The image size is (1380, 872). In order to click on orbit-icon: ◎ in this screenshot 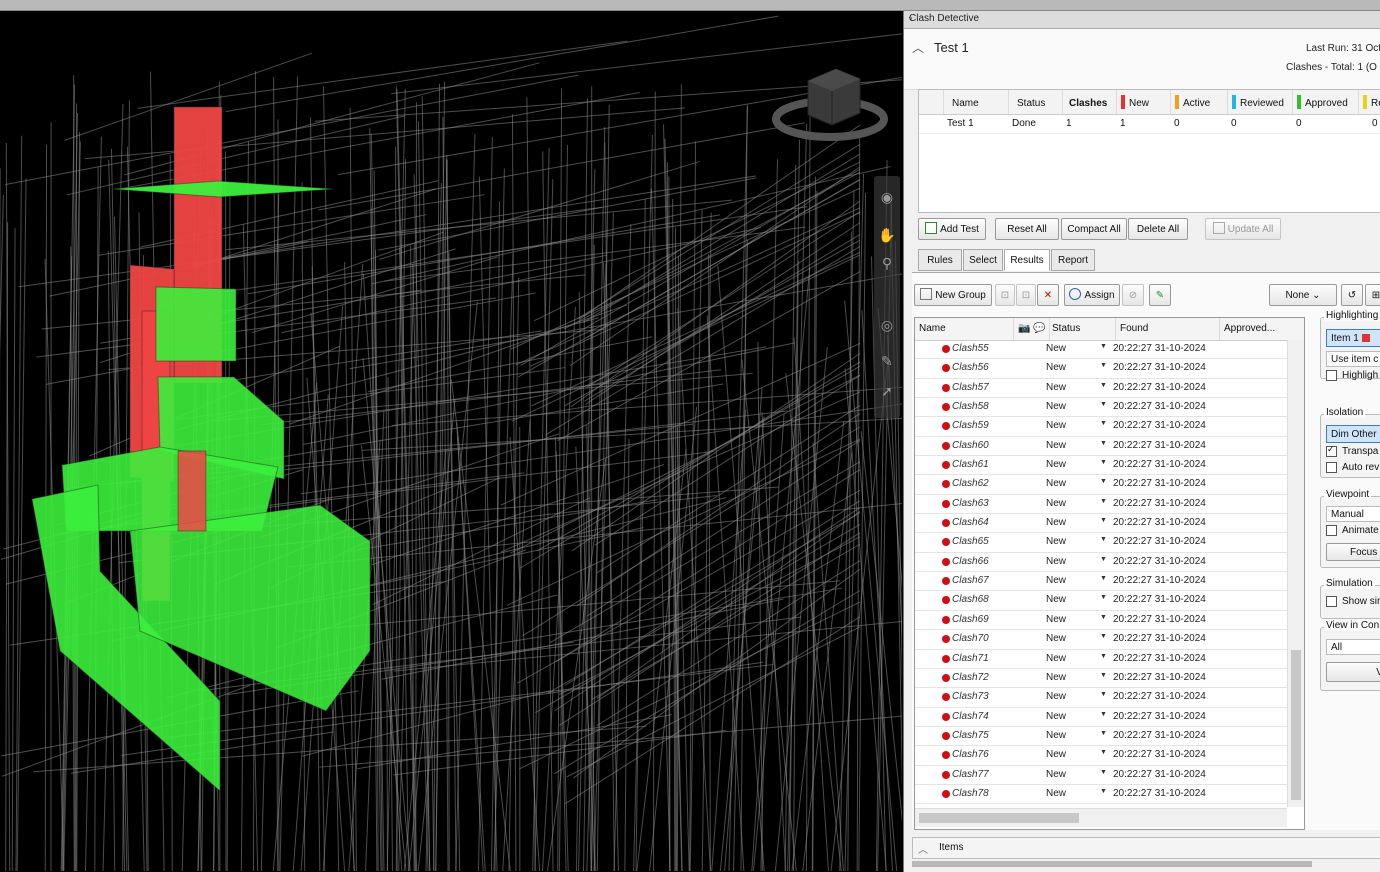, I will do `click(887, 325)`.